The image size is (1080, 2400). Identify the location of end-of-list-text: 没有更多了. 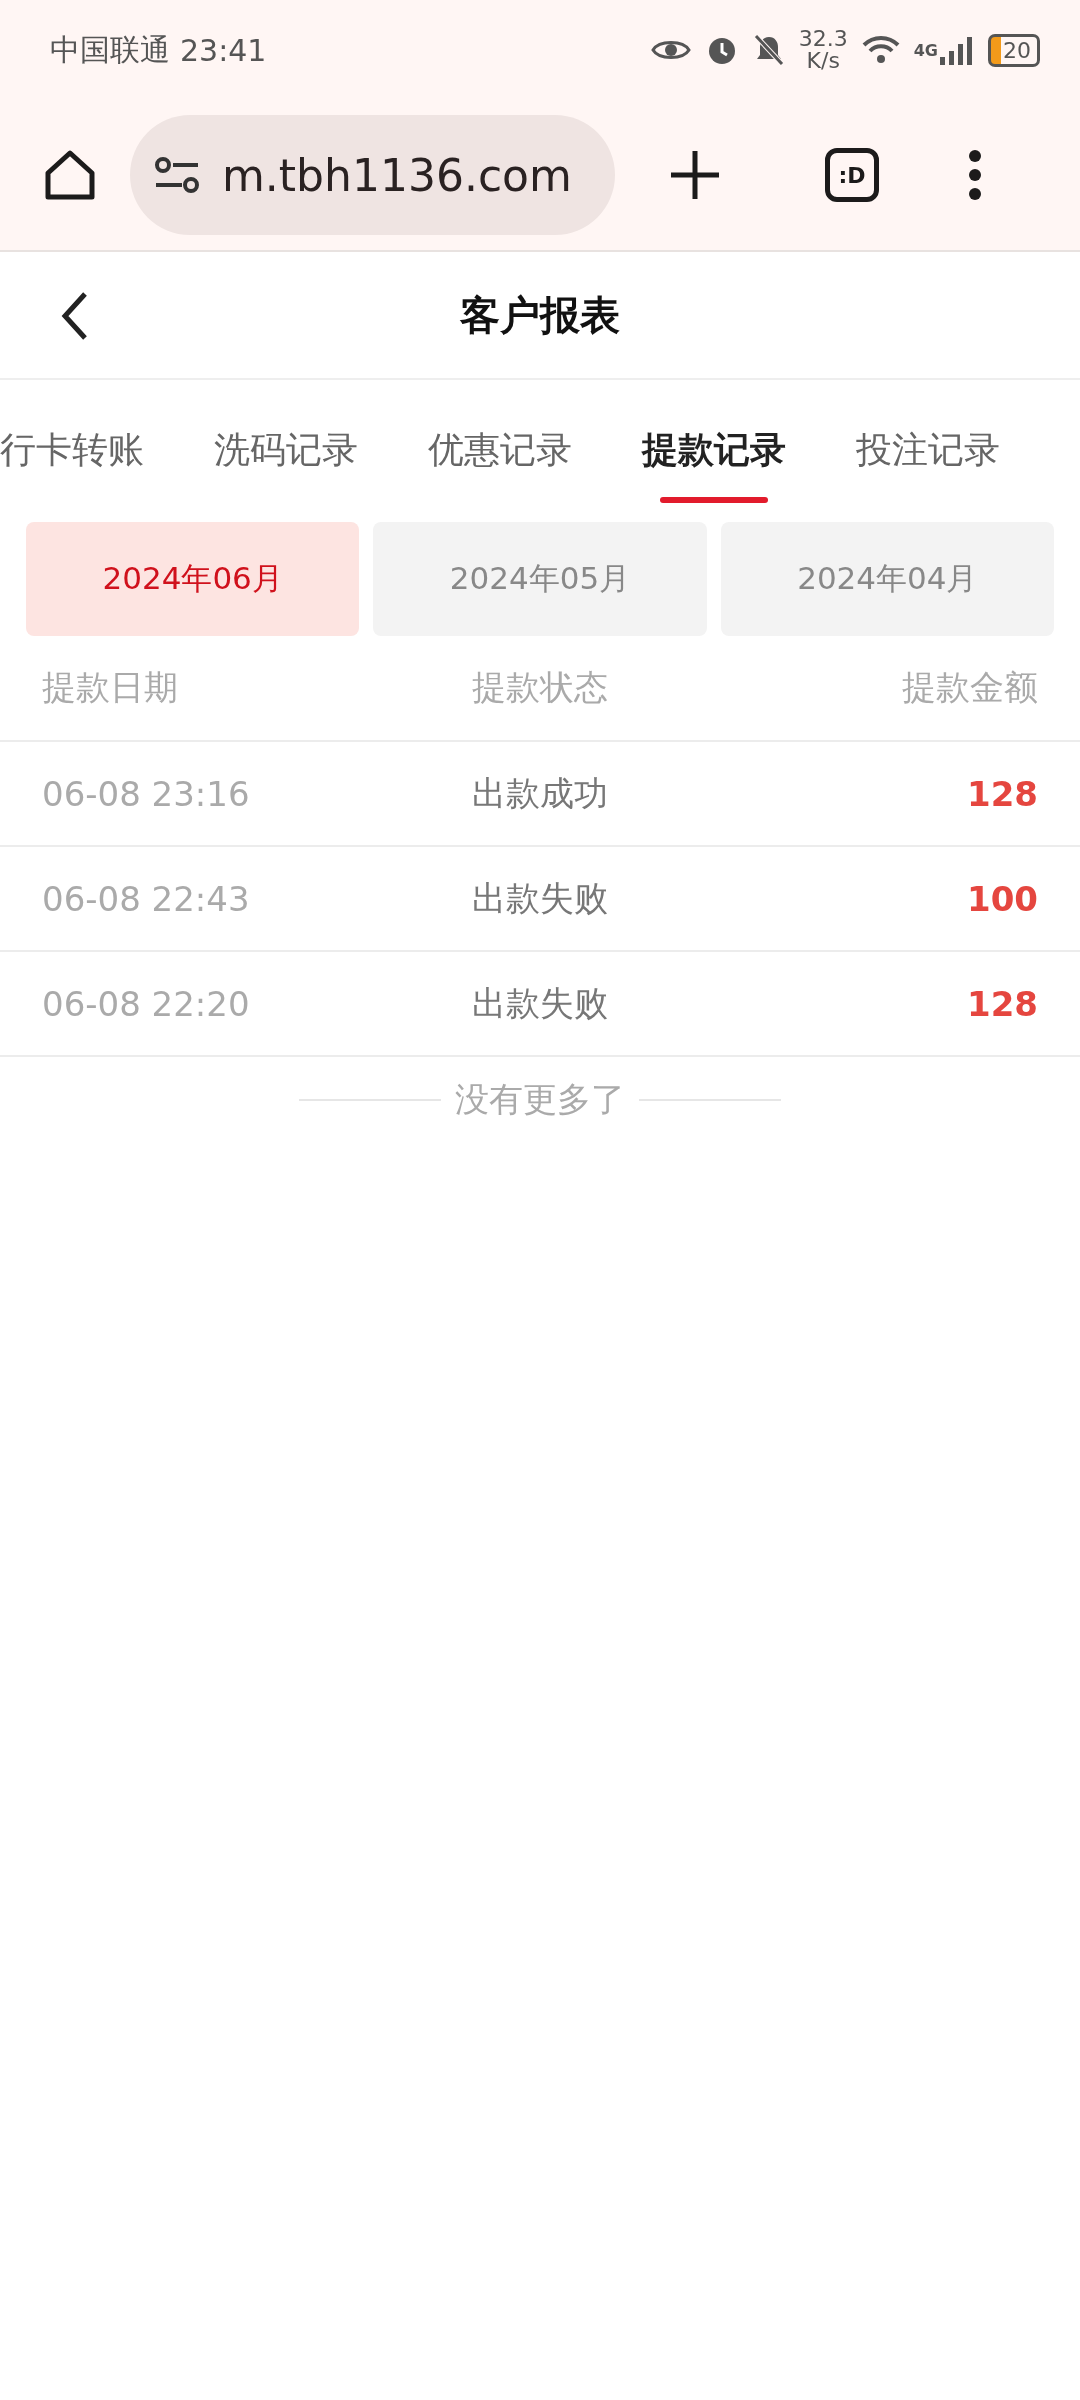
(540, 1099).